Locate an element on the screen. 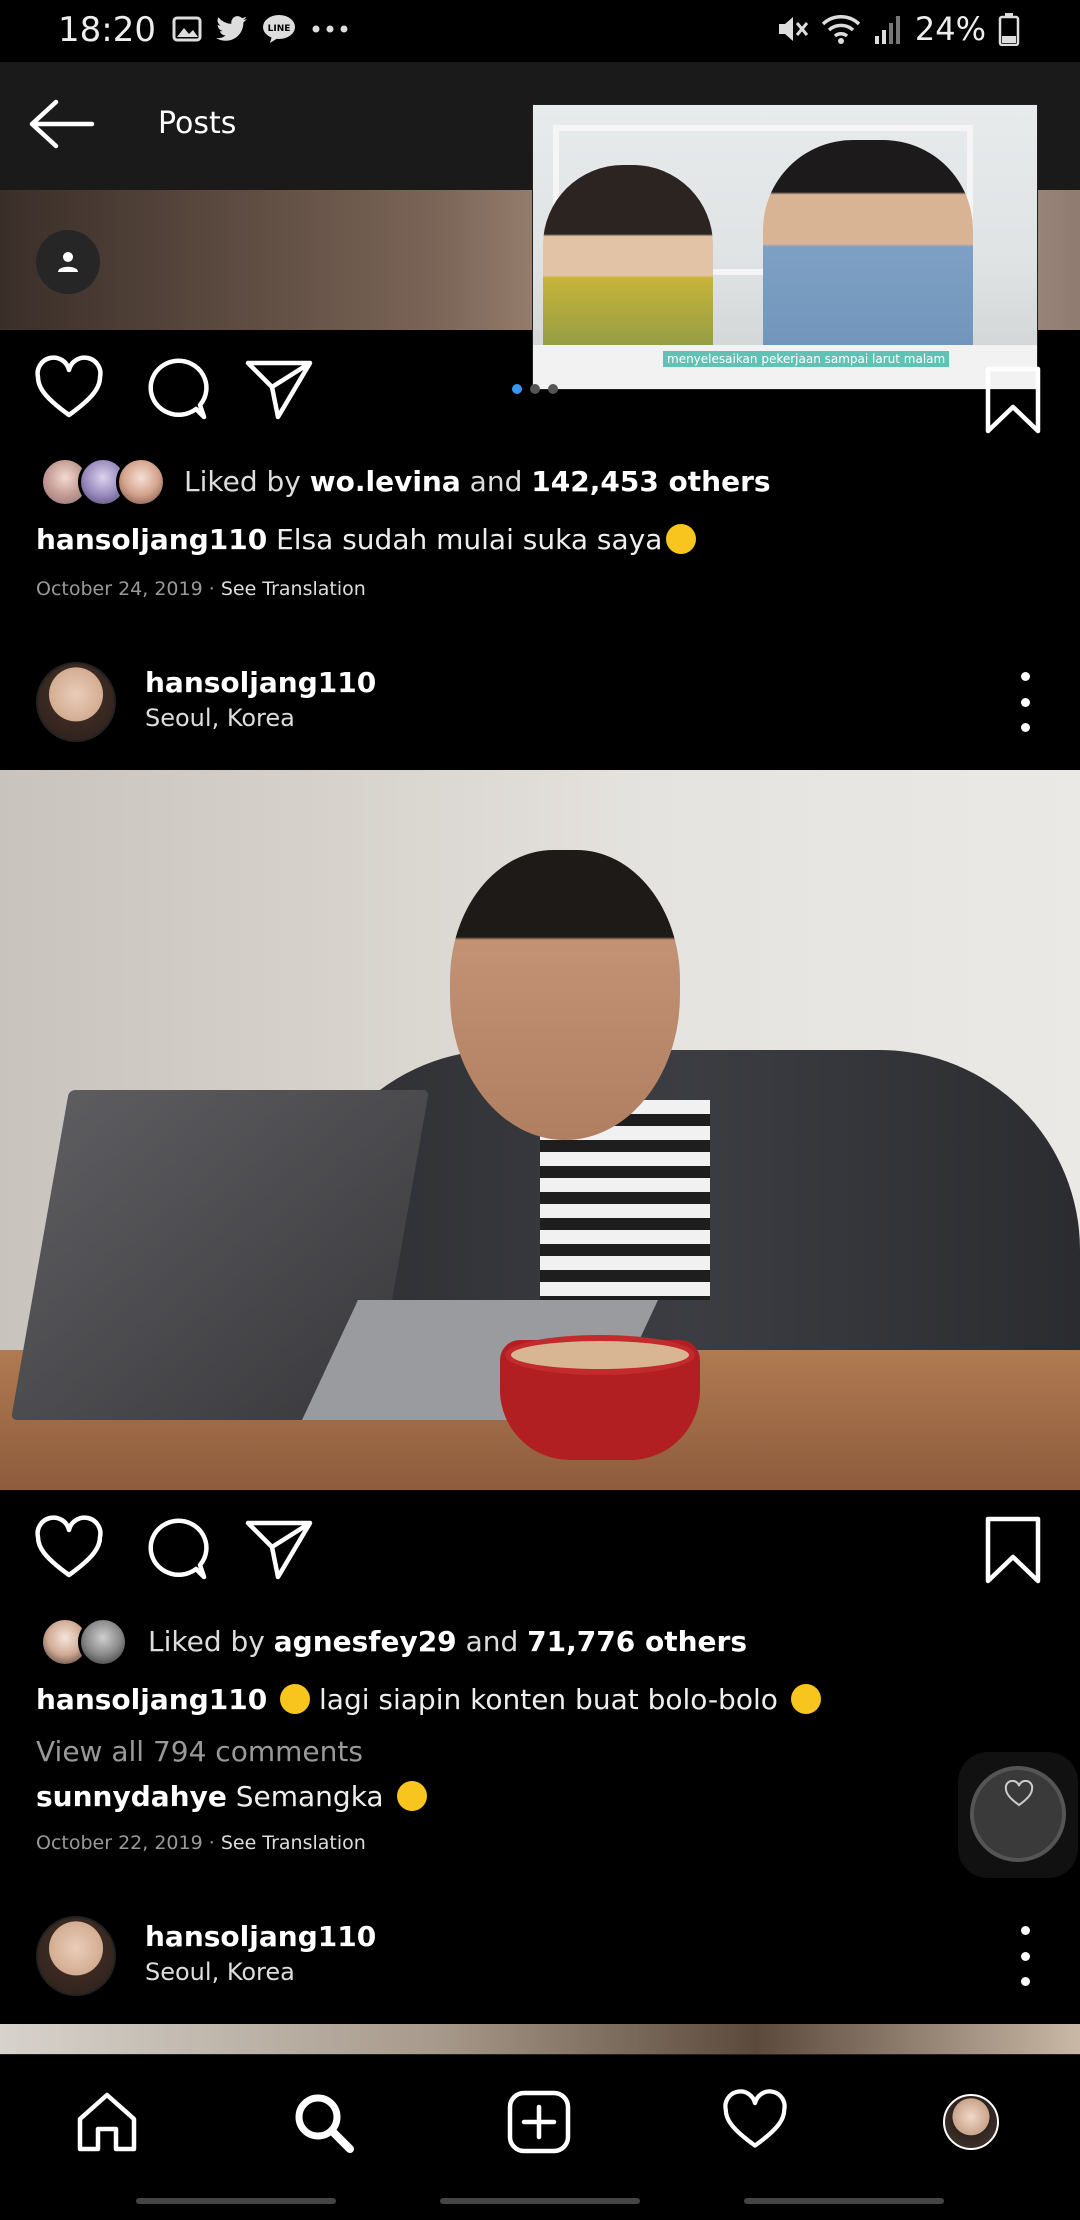 Image resolution: width=1080 pixels, height=2220 pixels. status-system-icons: 24% is located at coordinates (897, 29).